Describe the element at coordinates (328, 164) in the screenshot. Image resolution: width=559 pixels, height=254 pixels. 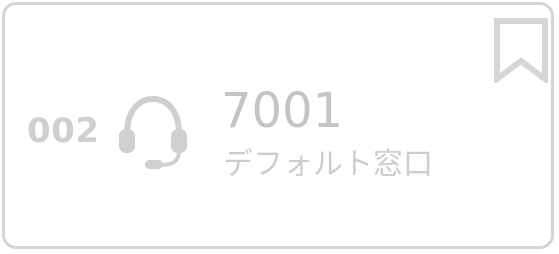
I see `queue-name: デフォルト窓口` at that location.